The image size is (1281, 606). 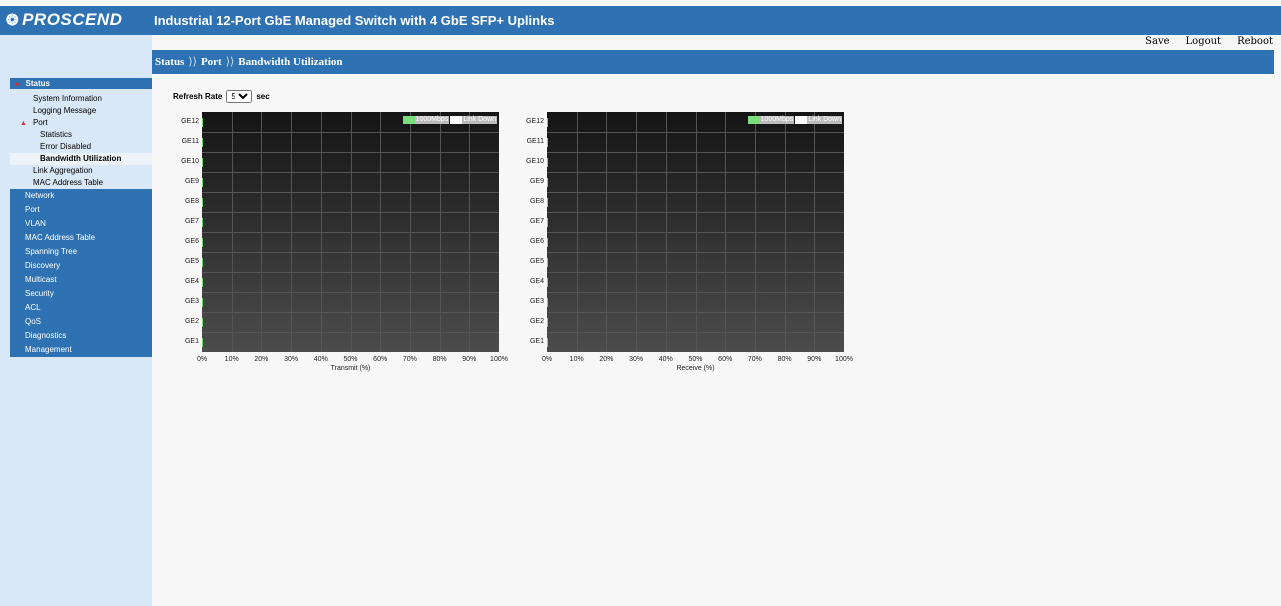 I want to click on x-tick-label: 10%, so click(x=231, y=359).